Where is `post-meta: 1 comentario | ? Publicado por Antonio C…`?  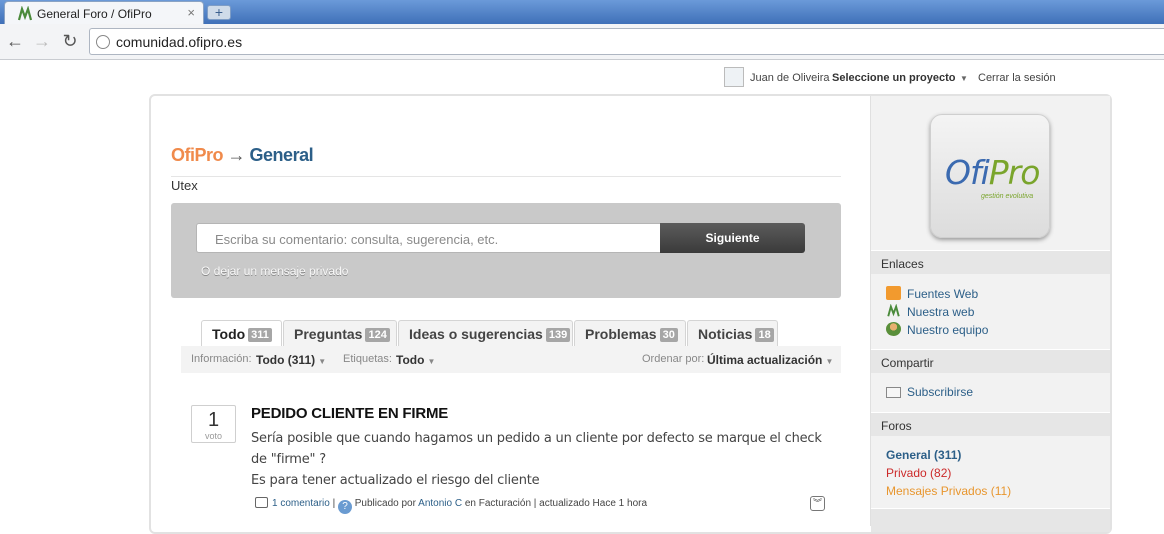 post-meta: 1 comentario | ? Publicado por Antonio C… is located at coordinates (451, 505).